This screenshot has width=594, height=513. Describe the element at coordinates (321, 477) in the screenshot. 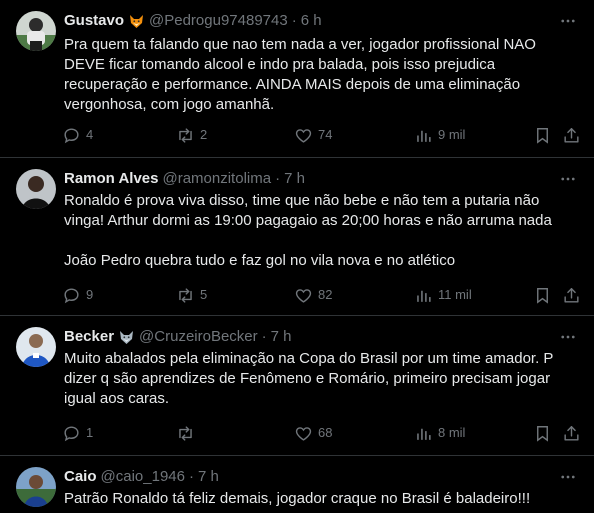

I see `tweet-header: Caio @caio_1946 · 7 h` at that location.